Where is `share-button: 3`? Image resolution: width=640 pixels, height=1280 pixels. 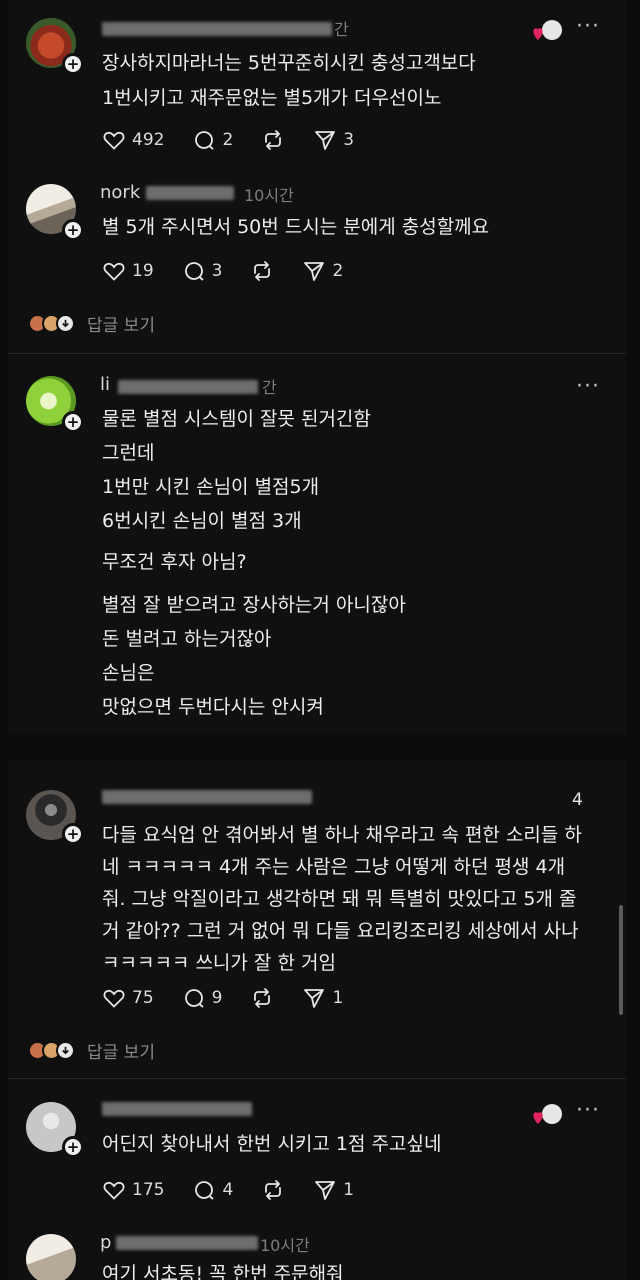 share-button: 3 is located at coordinates (333, 140).